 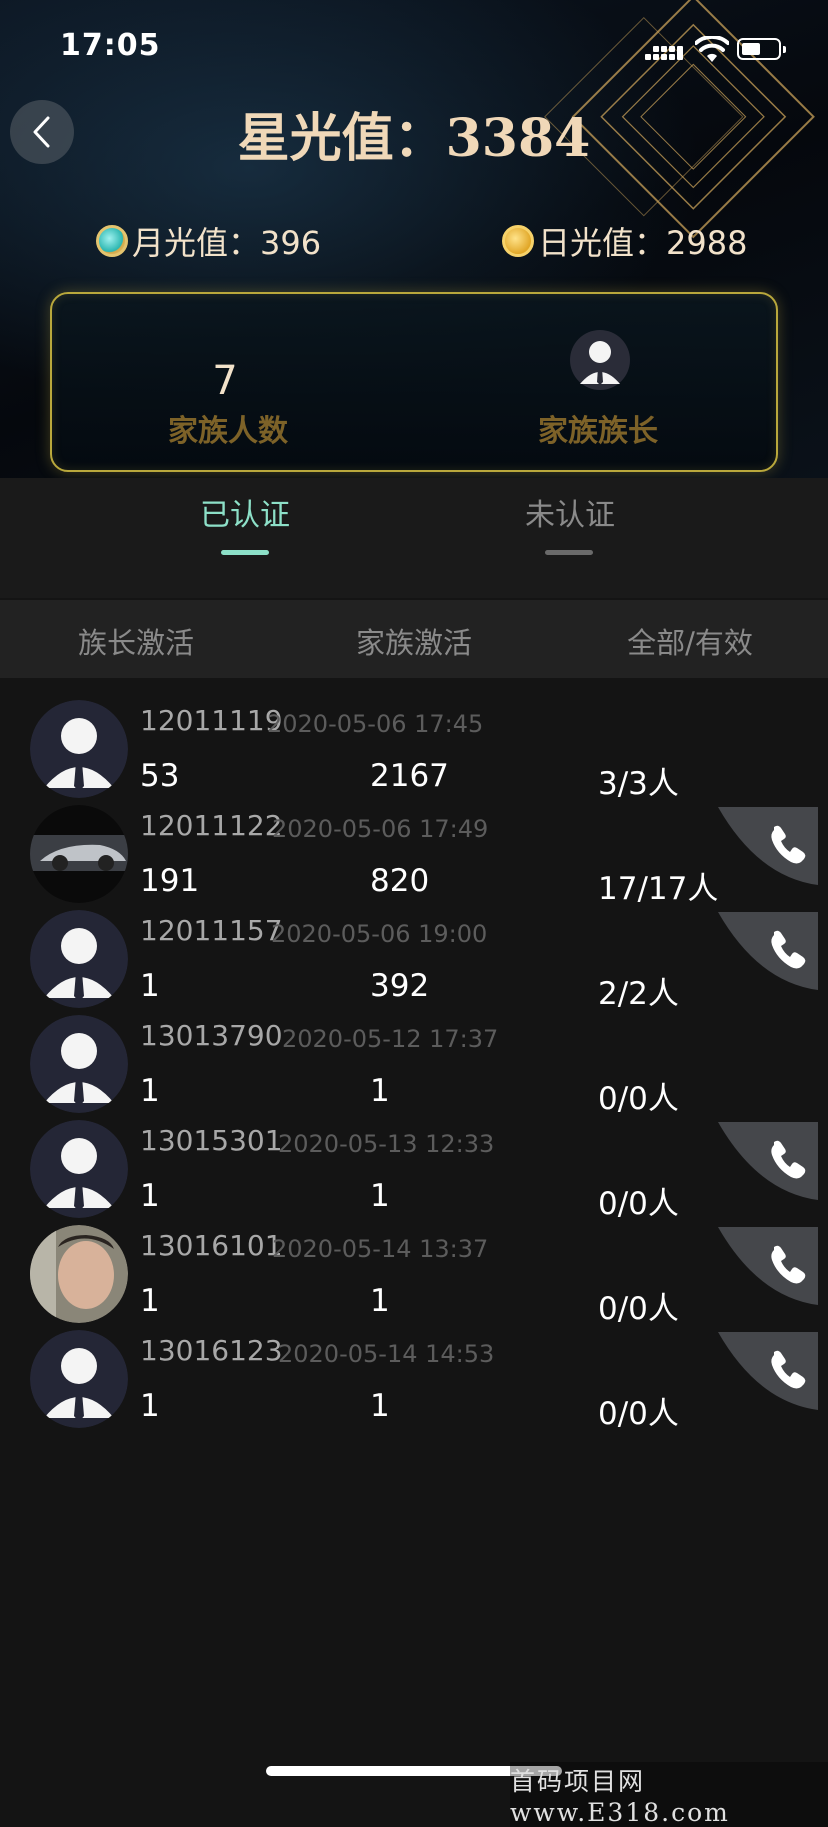 What do you see at coordinates (390, 1039) in the screenshot?
I see `member-date: 2020-05-12 17:37` at bounding box center [390, 1039].